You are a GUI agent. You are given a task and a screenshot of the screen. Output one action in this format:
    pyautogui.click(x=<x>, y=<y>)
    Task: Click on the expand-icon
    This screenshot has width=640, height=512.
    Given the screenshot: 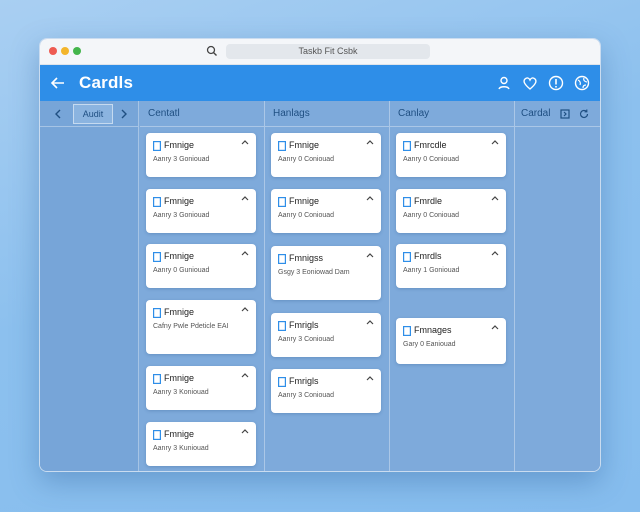 What is the action you would take?
    pyautogui.click(x=565, y=114)
    